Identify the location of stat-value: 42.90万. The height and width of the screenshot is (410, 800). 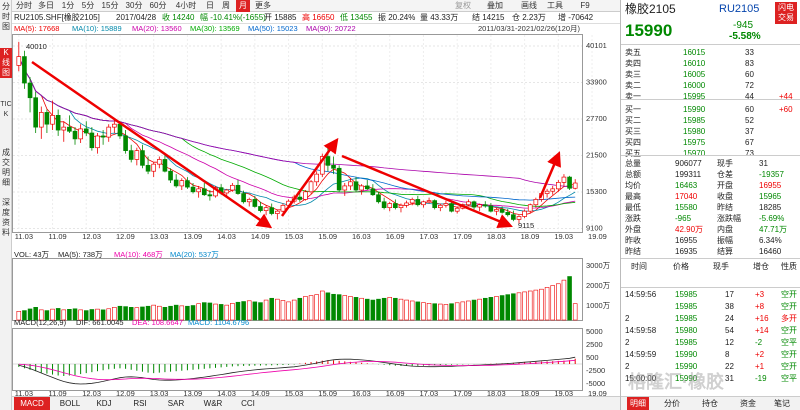
(689, 229).